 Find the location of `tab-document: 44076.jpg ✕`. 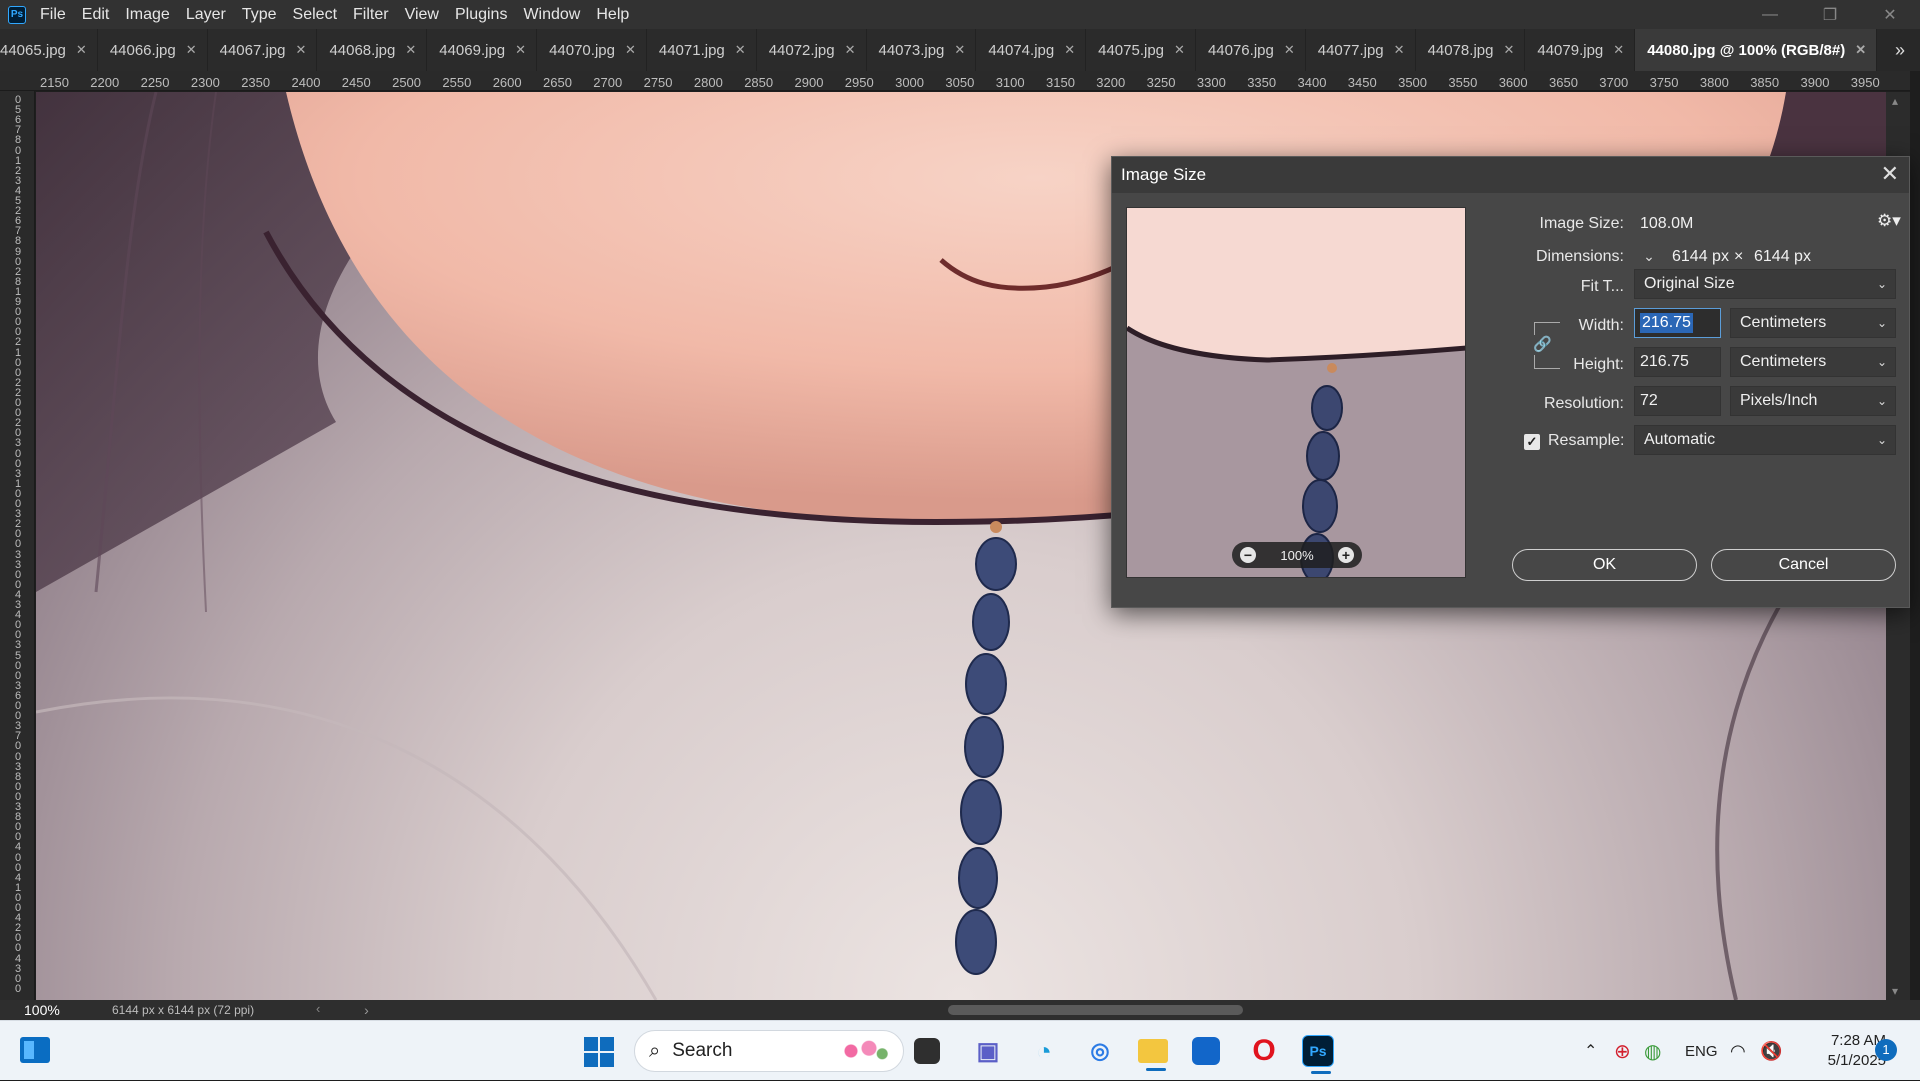

tab-document: 44076.jpg ✕ is located at coordinates (1250, 50).